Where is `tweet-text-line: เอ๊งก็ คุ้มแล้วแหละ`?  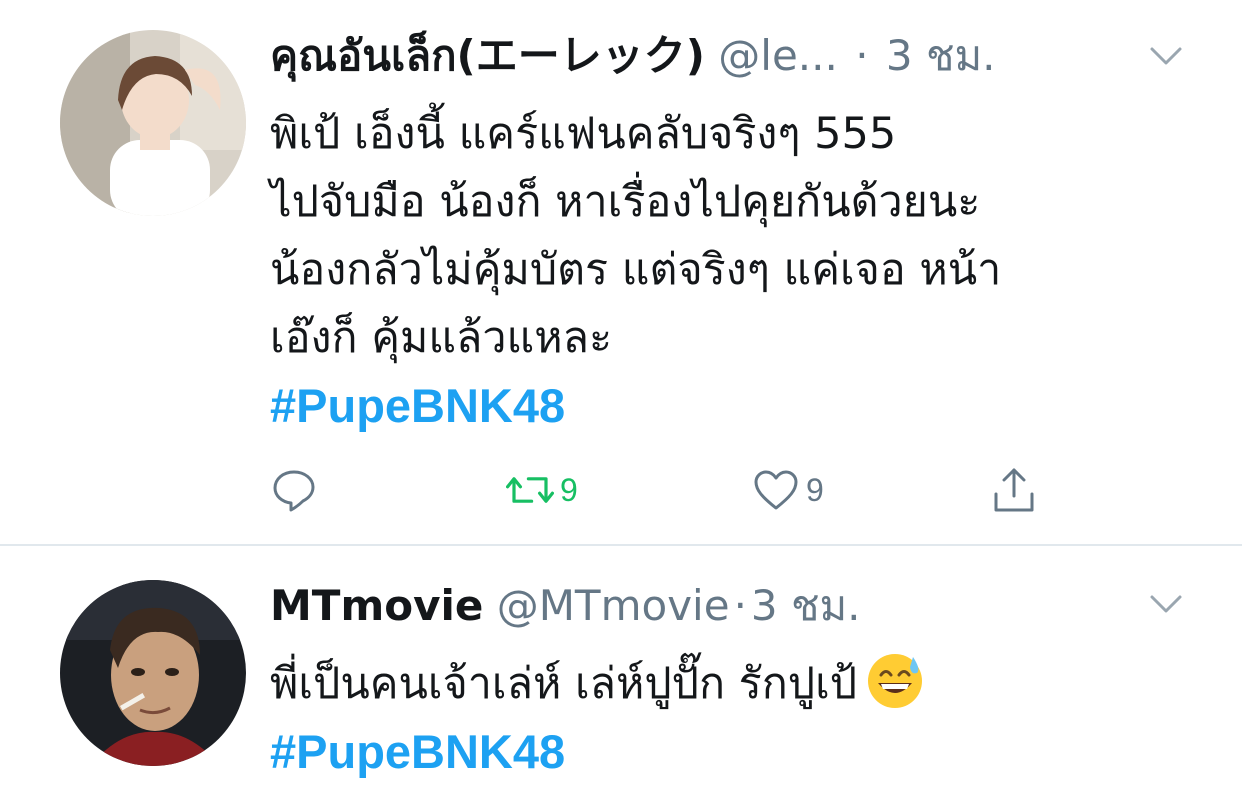
tweet-text-line: เอ๊งก็ คุ้มแล้วแหละ is located at coordinates (441, 338).